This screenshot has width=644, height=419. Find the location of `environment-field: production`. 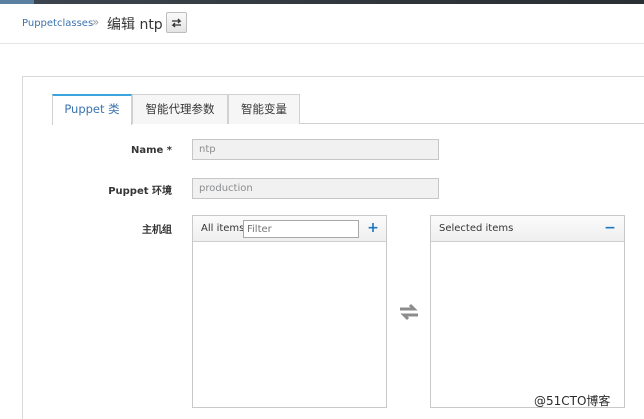

environment-field: production is located at coordinates (315, 188).